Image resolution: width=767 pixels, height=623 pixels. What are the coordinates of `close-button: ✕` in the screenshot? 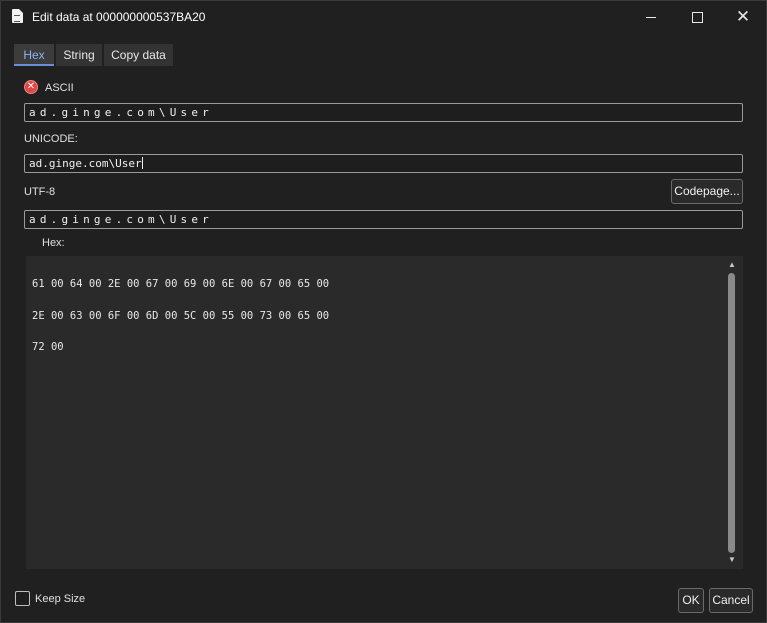 It's located at (743, 17).